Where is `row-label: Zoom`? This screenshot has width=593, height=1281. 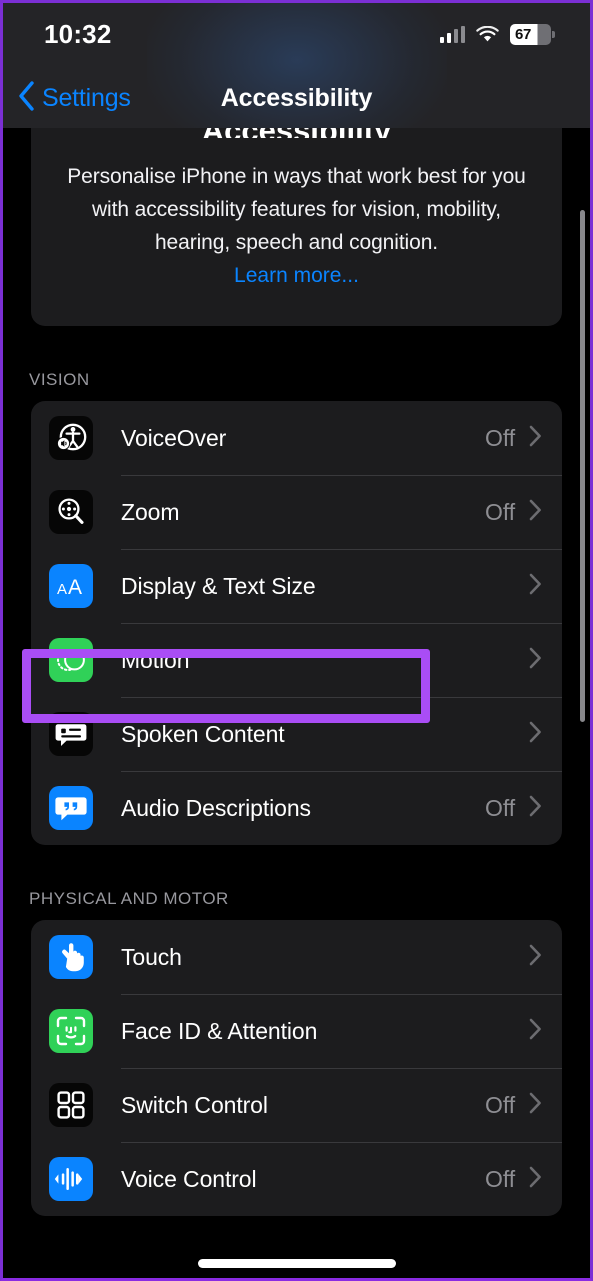
row-label: Zoom is located at coordinates (150, 511).